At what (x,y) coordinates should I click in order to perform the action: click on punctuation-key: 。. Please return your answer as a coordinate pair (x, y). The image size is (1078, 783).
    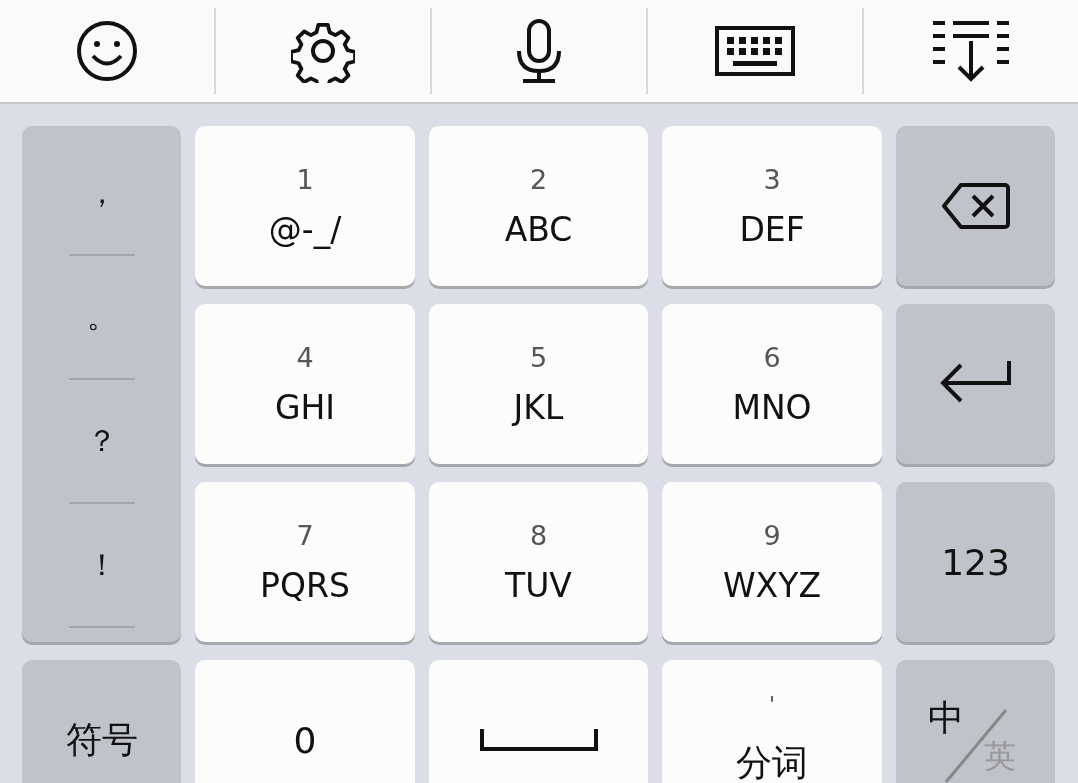
    Looking at the image, I should click on (101, 317).